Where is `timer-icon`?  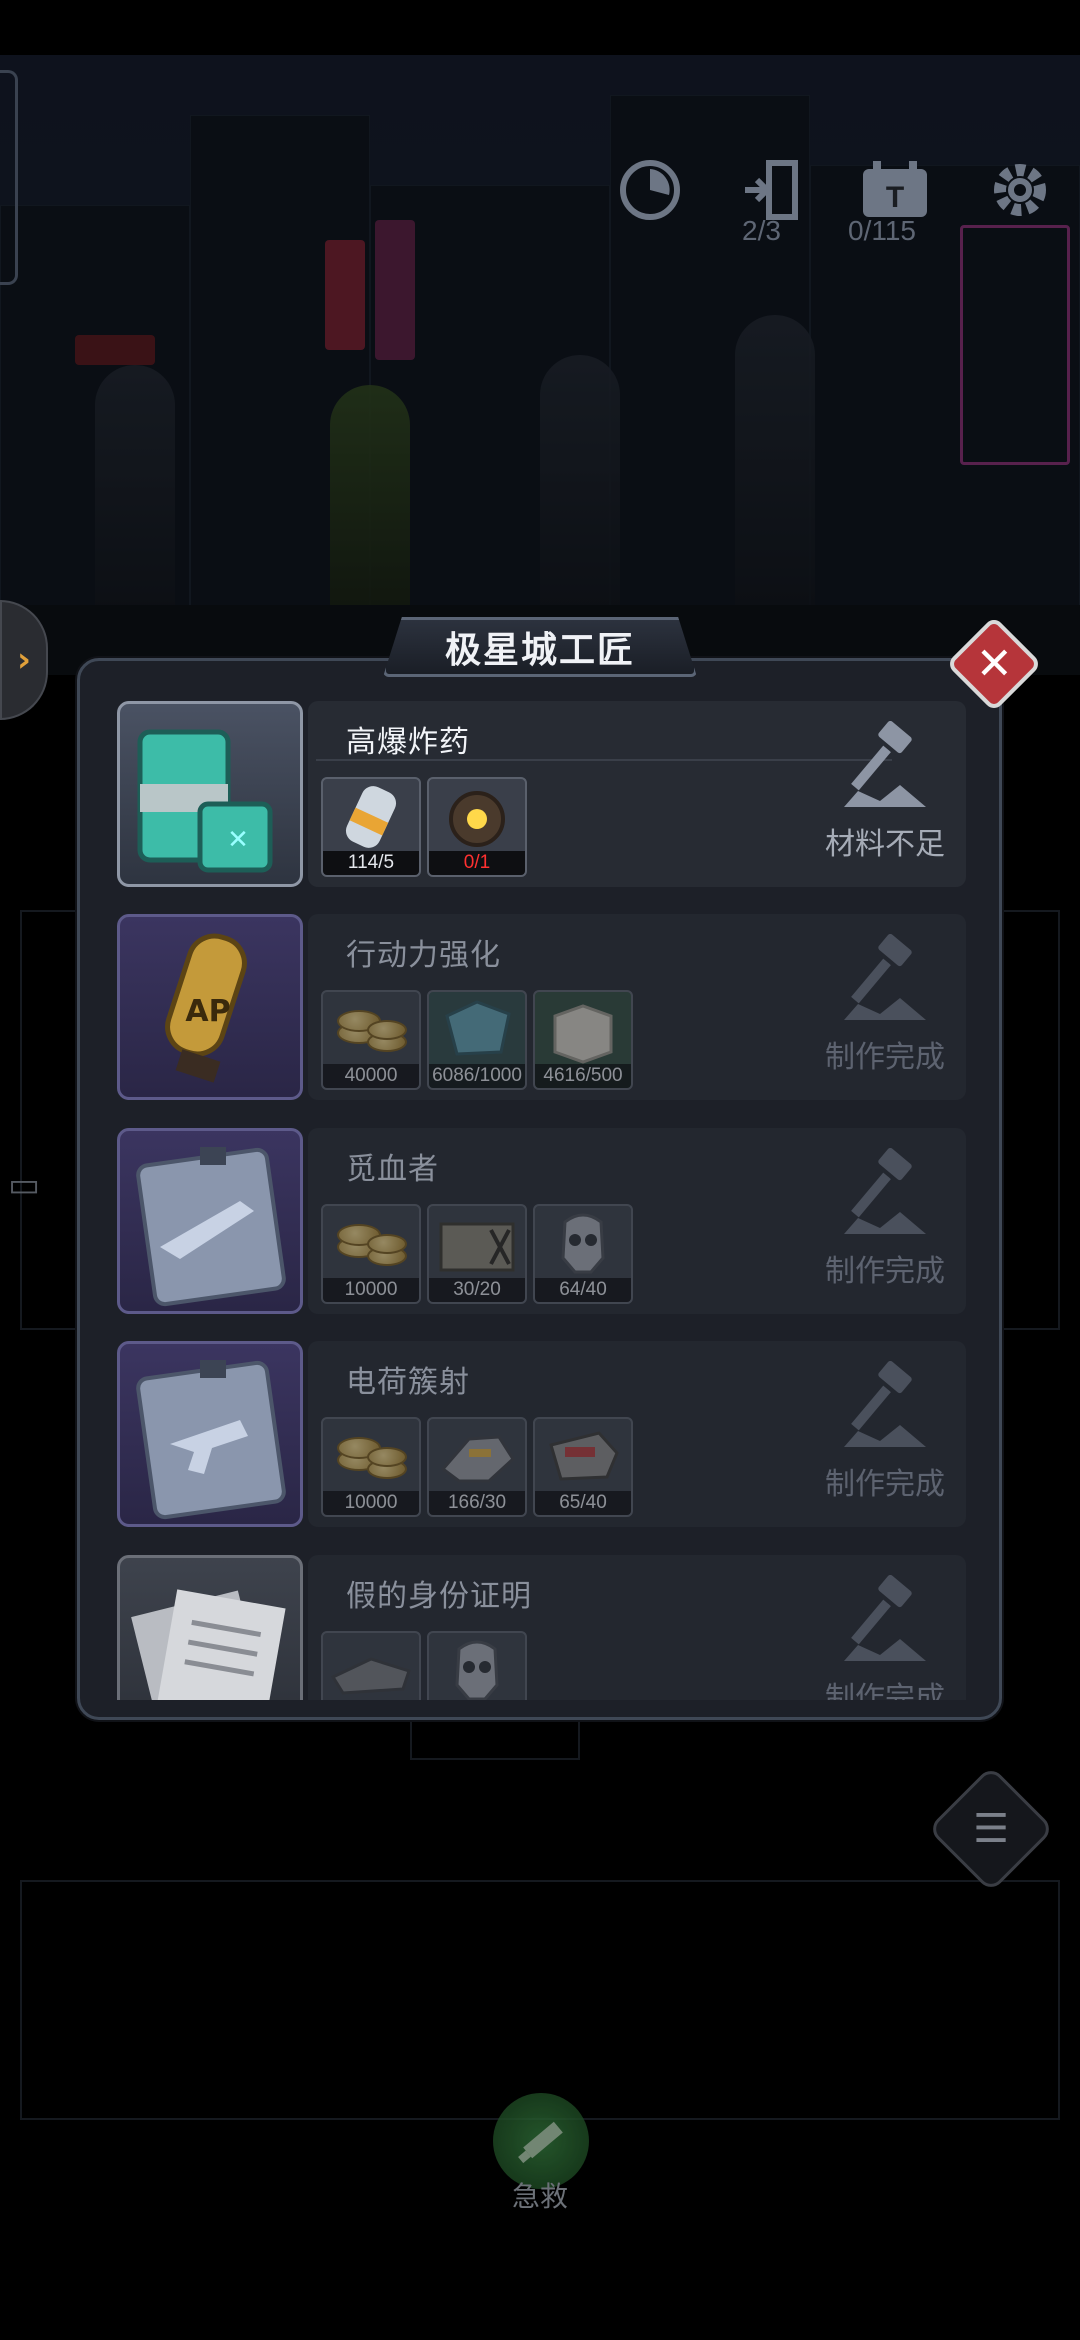 timer-icon is located at coordinates (650, 190).